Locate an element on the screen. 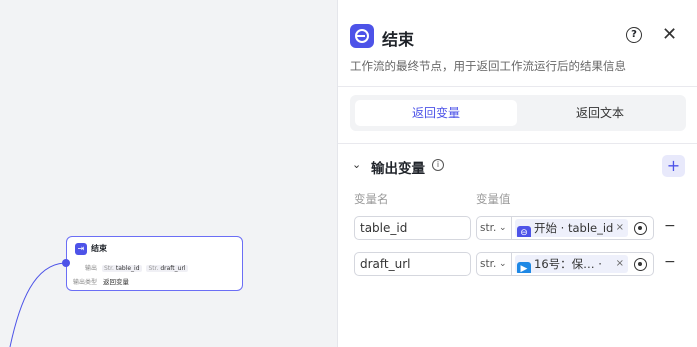 Image resolution: width=697 pixels, height=347 pixels. variable-row: draft_url str. ⌄ ▶ 16号：保… · × − is located at coordinates (517, 264).